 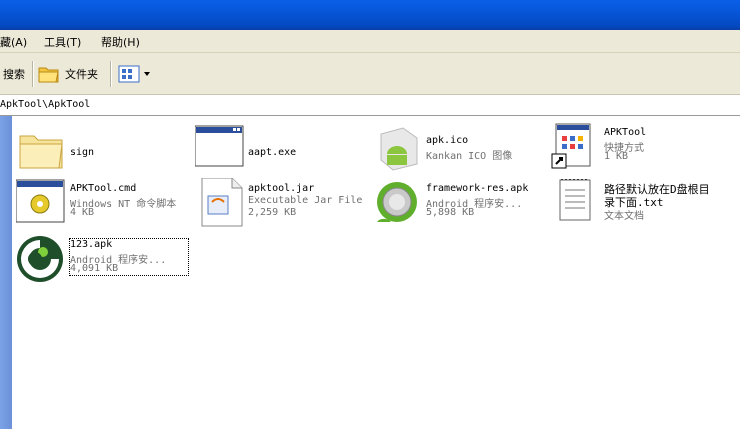 What do you see at coordinates (82, 152) in the screenshot?
I see `file-name: sign` at bounding box center [82, 152].